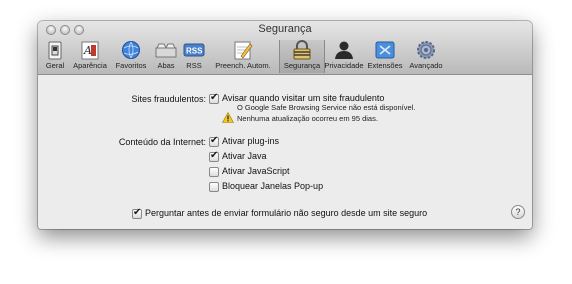  I want to click on last-update-text: Nenhuma atualização ocorreu em 95 dias., so click(307, 118).